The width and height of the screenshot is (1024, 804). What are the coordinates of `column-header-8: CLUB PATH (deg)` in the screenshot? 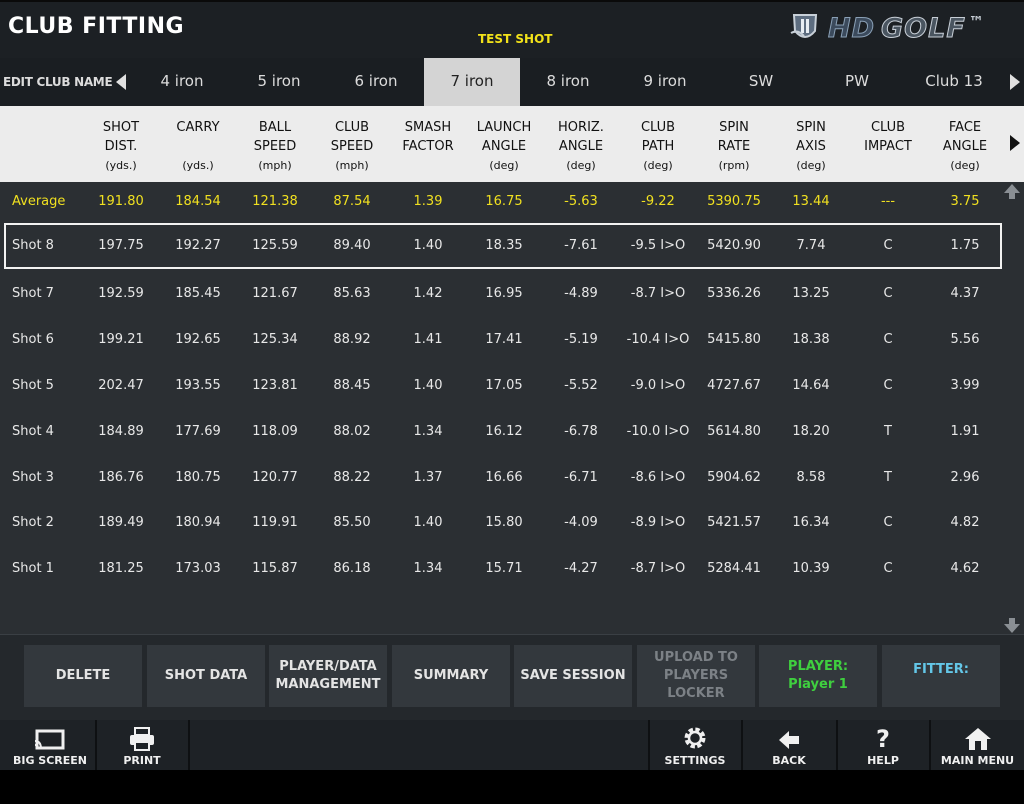 It's located at (658, 146).